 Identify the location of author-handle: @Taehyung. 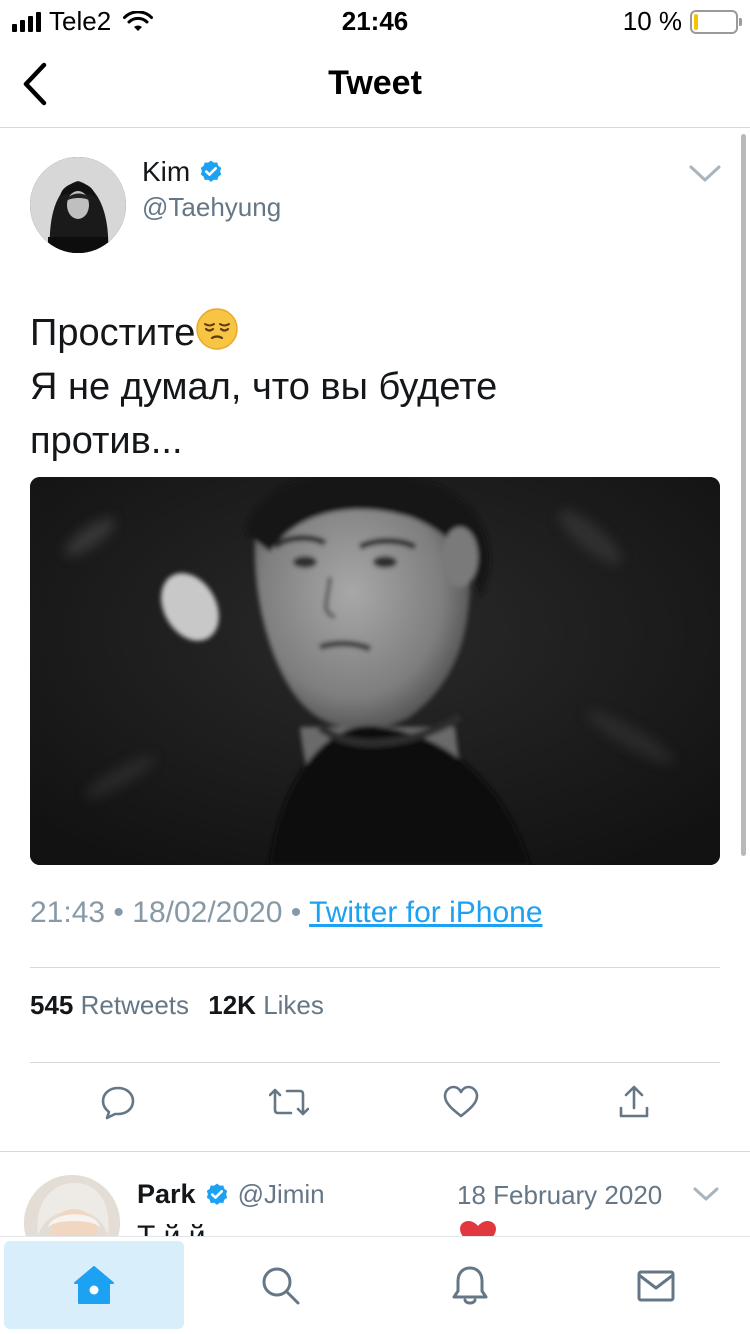
(212, 207).